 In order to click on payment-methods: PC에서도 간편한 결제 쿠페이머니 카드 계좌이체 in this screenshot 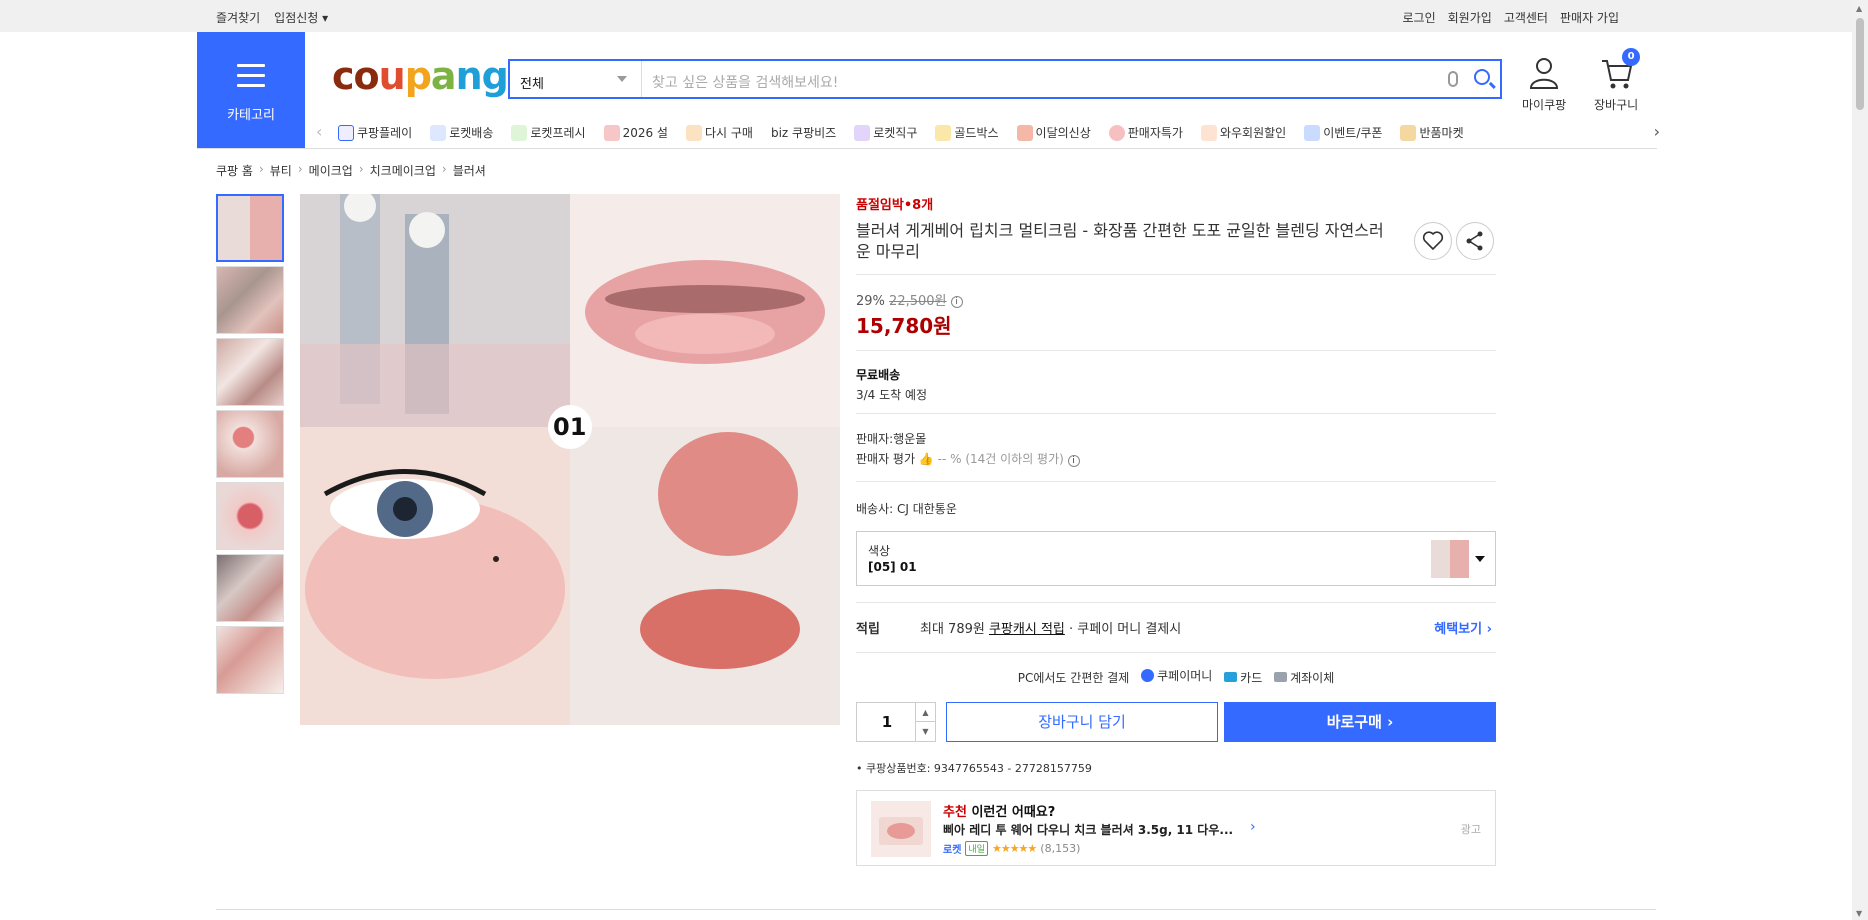, I will do `click(1176, 677)`.